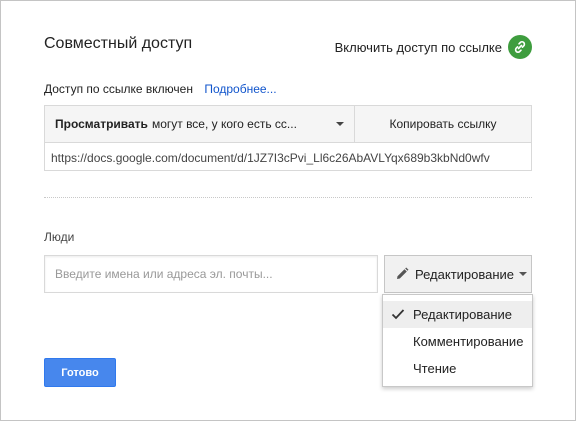  I want to click on section-divider, so click(288, 197).